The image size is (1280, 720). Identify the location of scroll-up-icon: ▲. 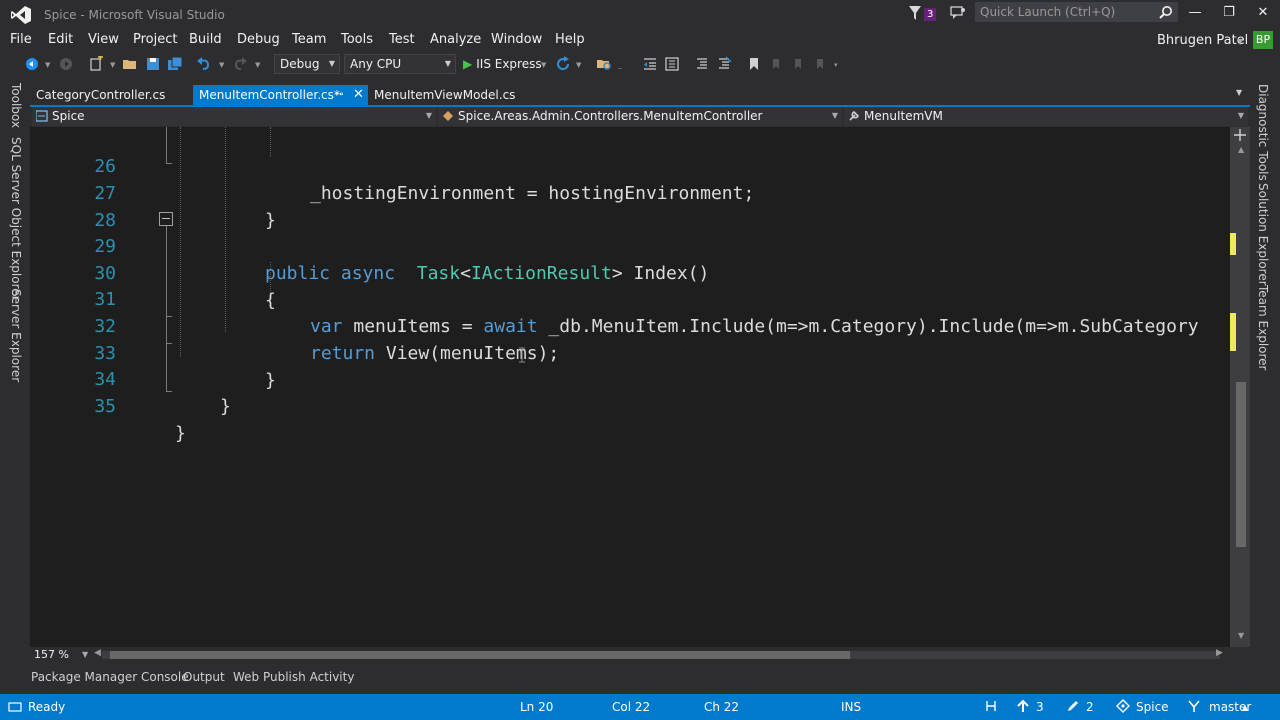
(1245, 152).